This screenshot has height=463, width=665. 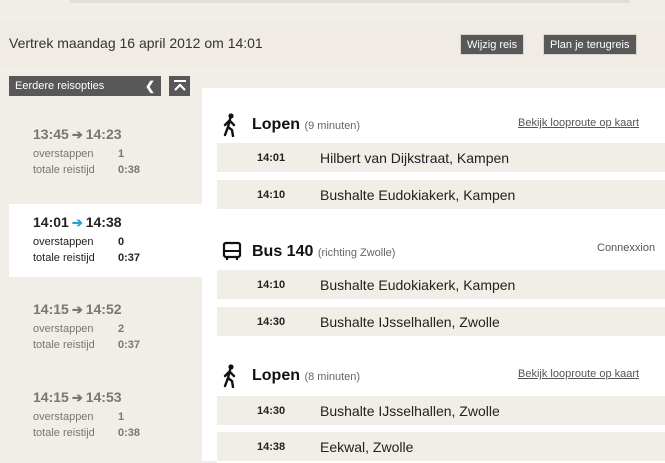 What do you see at coordinates (350, 1) in the screenshot?
I see `top-divider` at bounding box center [350, 1].